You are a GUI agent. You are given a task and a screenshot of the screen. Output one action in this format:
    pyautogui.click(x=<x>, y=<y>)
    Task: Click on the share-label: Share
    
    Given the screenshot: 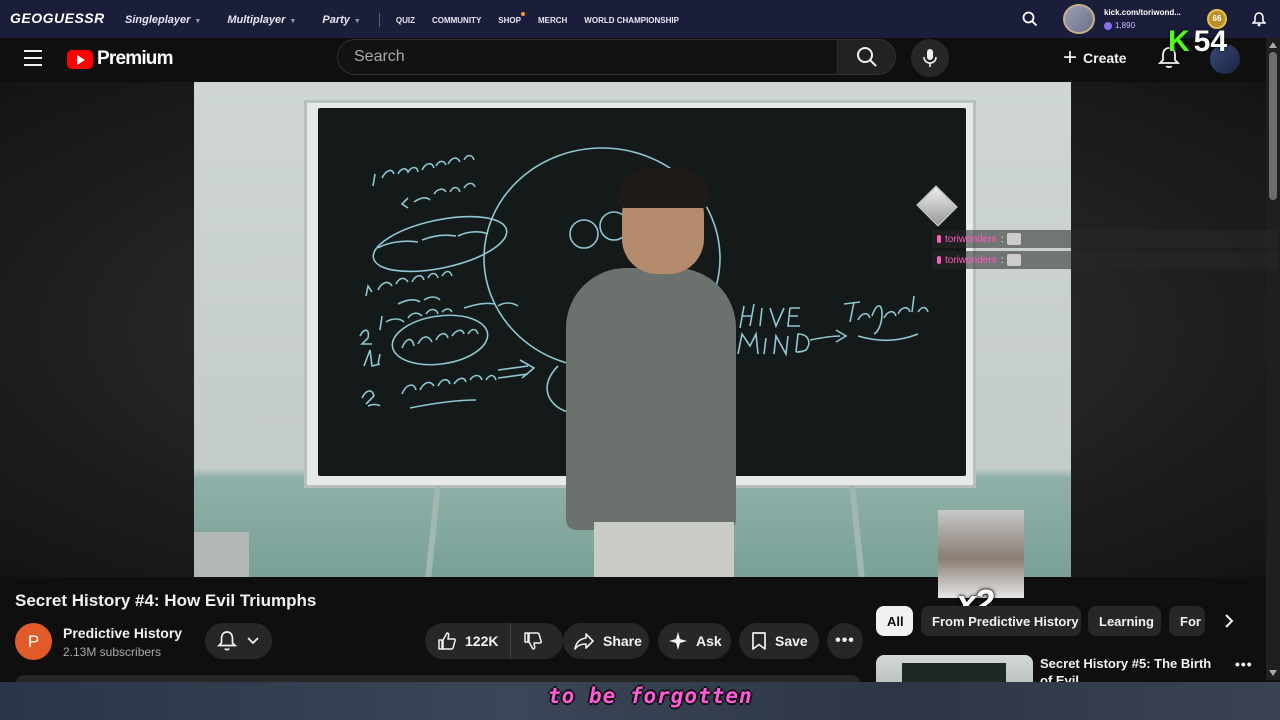 What is the action you would take?
    pyautogui.click(x=622, y=641)
    